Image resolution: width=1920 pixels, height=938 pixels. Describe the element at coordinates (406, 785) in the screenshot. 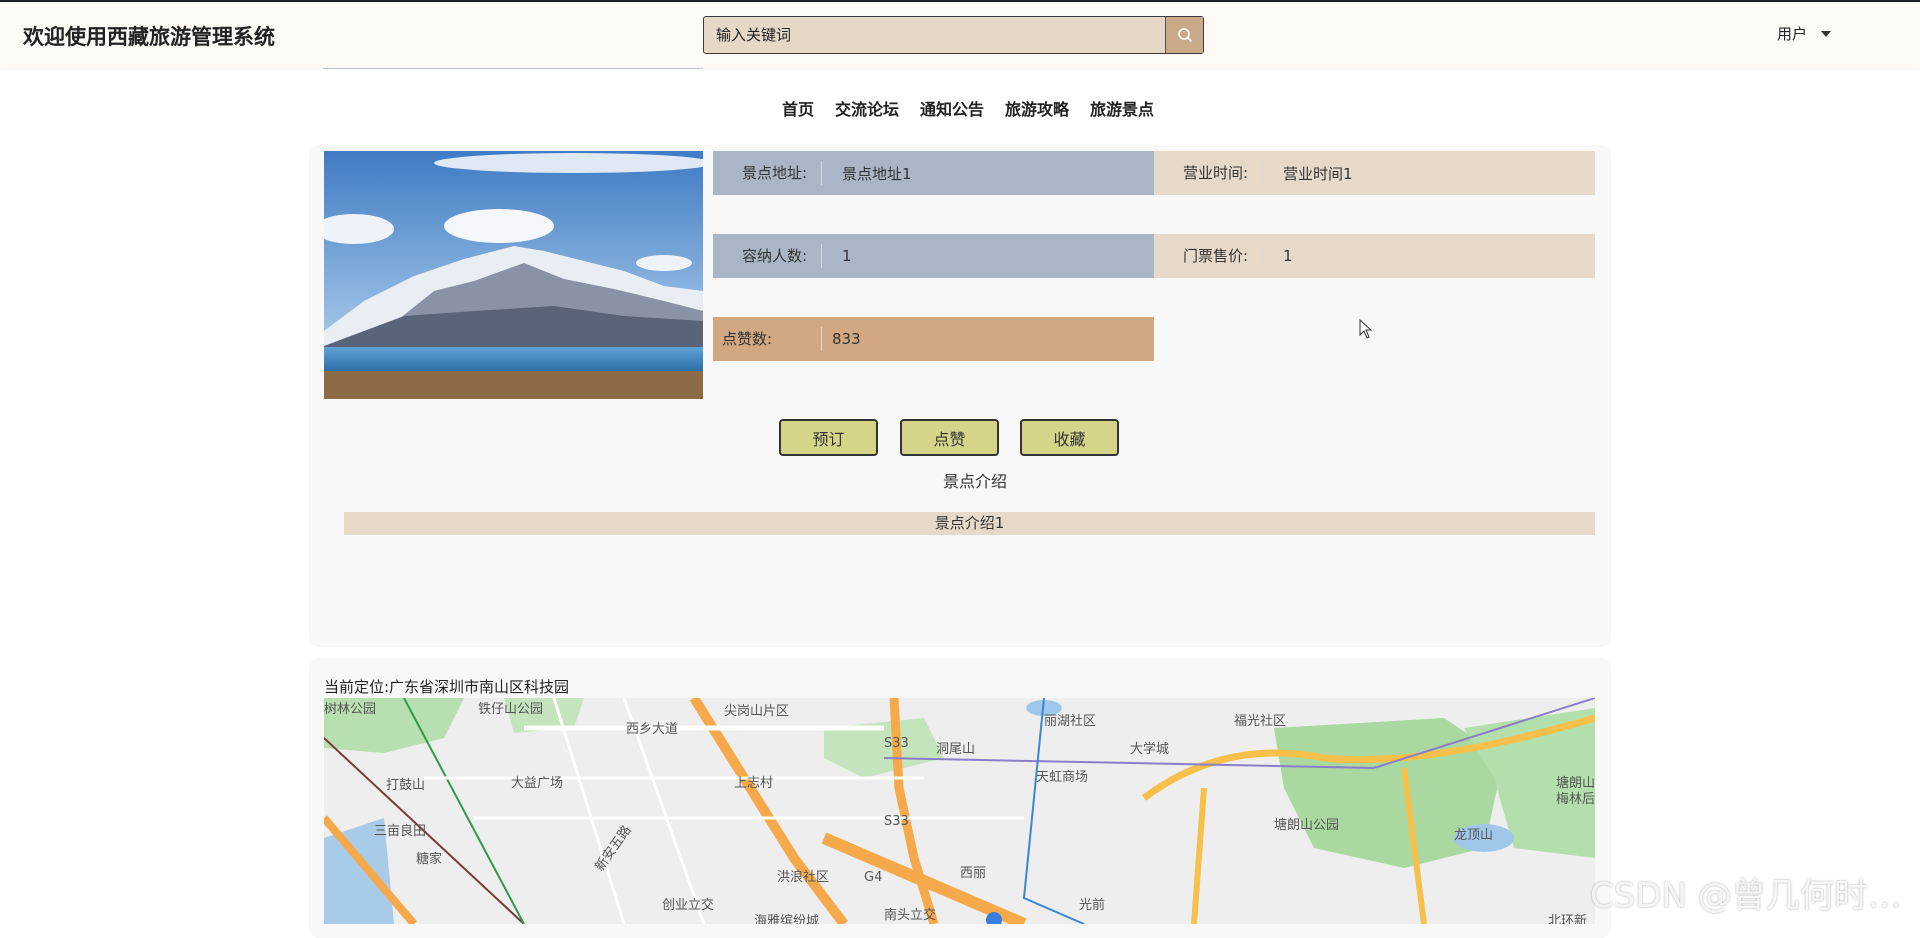

I see `map-label: 打鼓山` at that location.